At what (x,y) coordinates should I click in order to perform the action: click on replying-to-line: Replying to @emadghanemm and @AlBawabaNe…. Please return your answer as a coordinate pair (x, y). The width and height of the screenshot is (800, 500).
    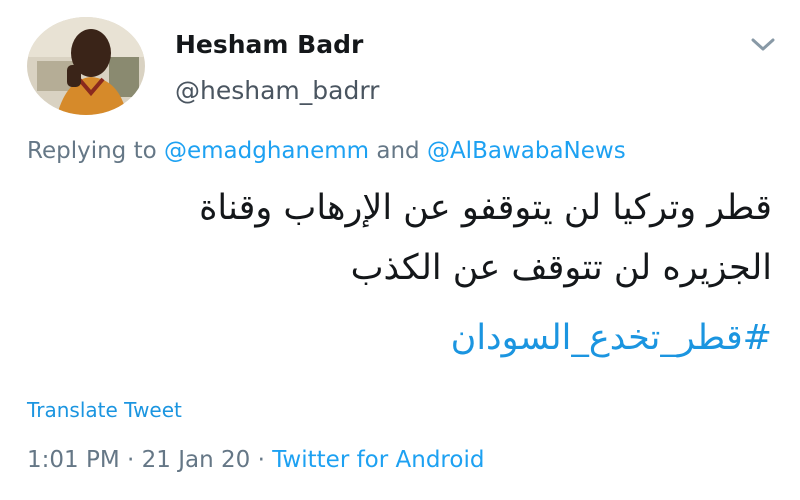
    Looking at the image, I should click on (326, 151).